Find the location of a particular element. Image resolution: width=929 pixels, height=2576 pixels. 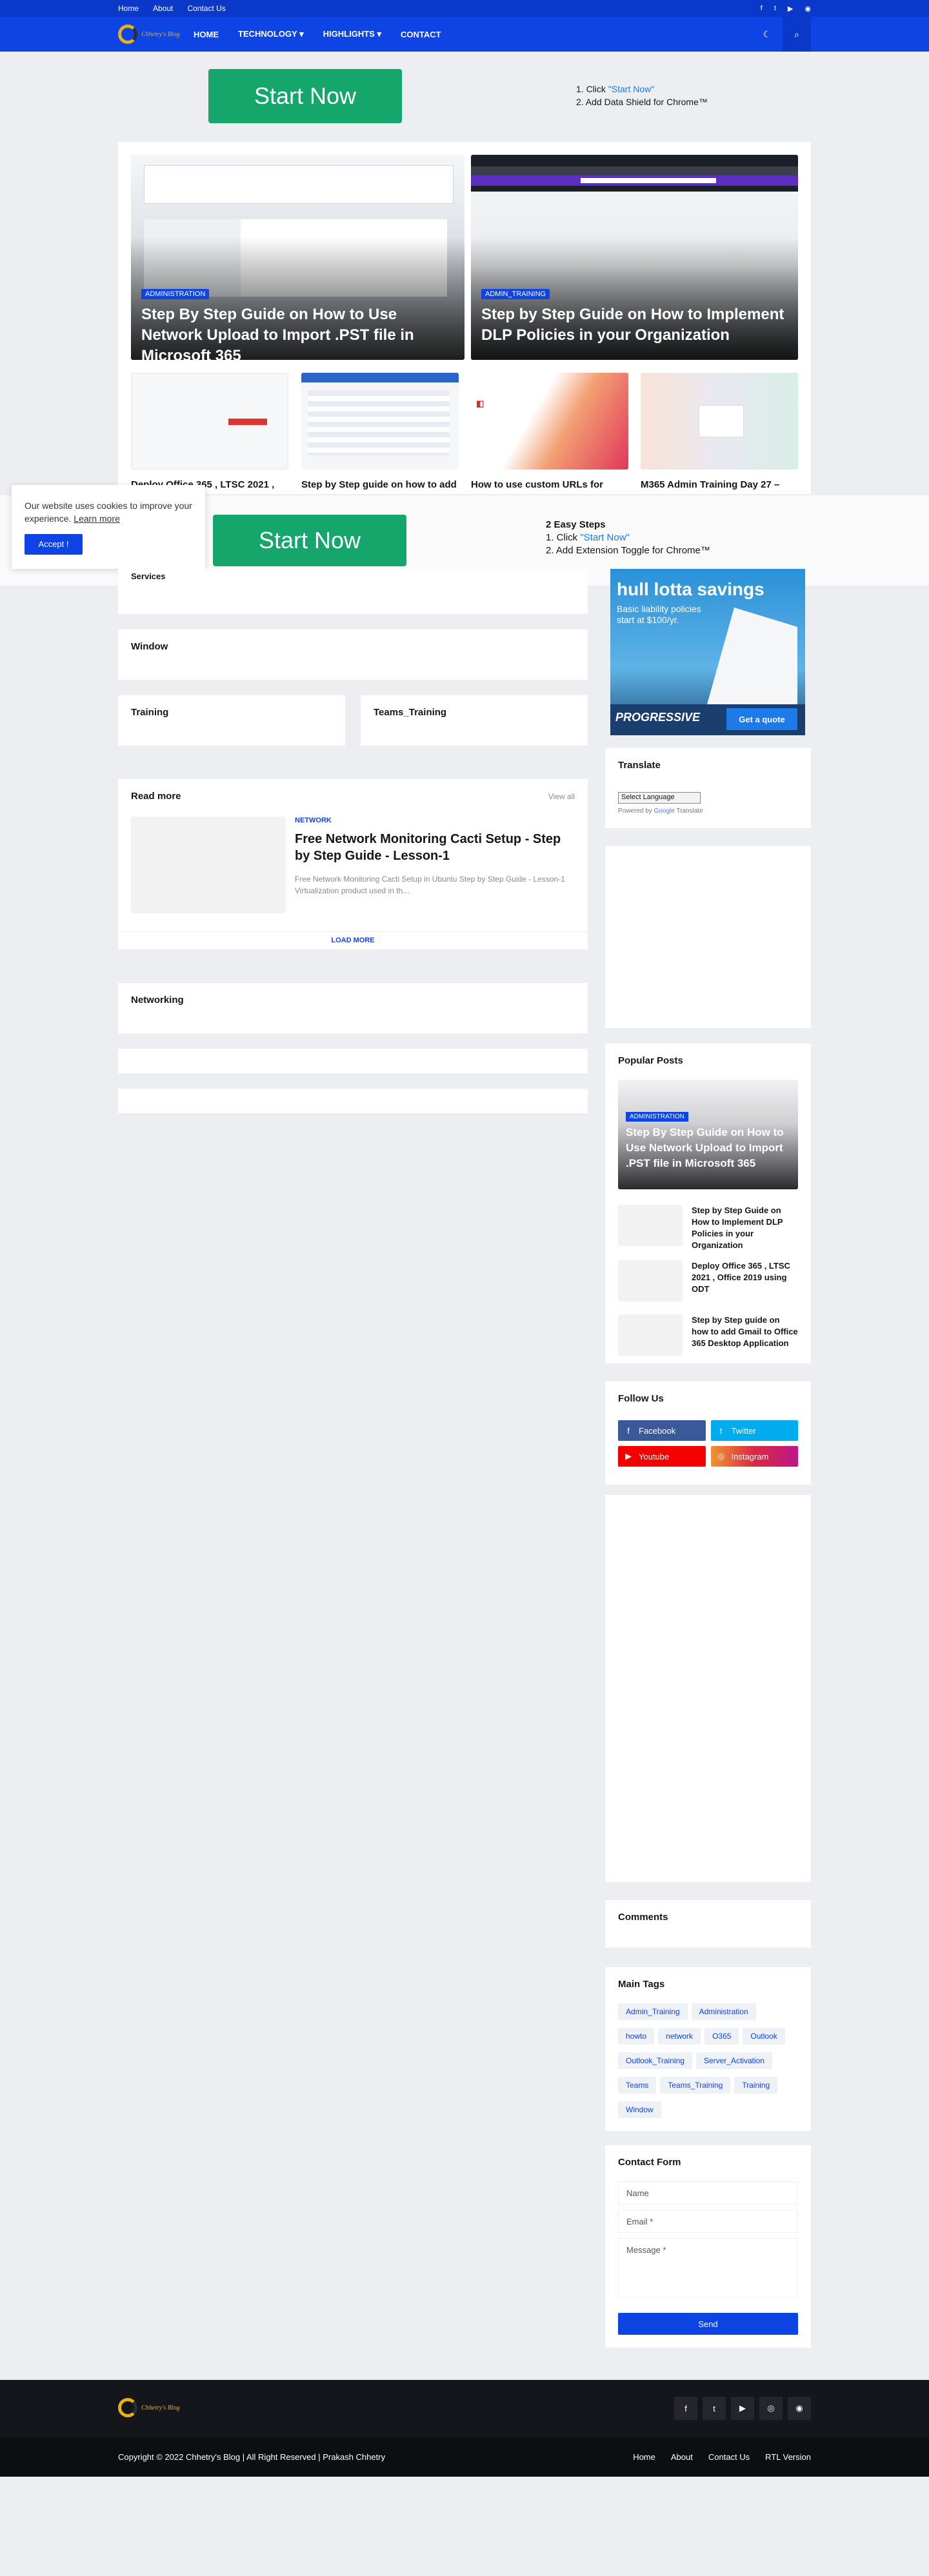

menu-item-home: HOME is located at coordinates (207, 34).